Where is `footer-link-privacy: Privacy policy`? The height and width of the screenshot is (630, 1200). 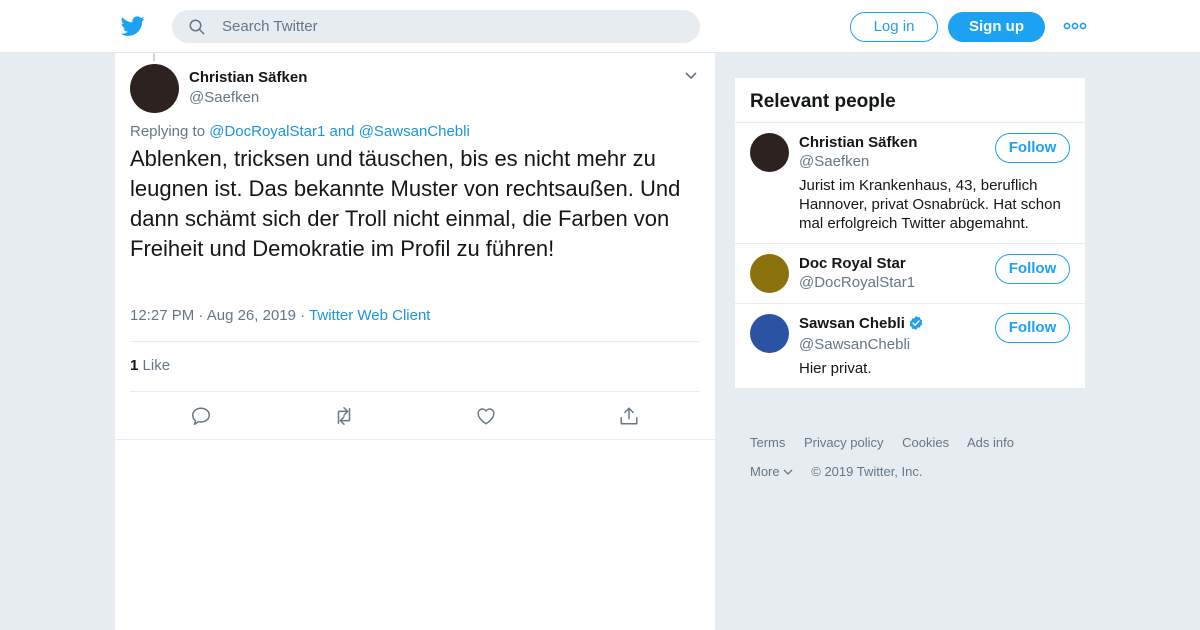
footer-link-privacy: Privacy policy is located at coordinates (843, 442).